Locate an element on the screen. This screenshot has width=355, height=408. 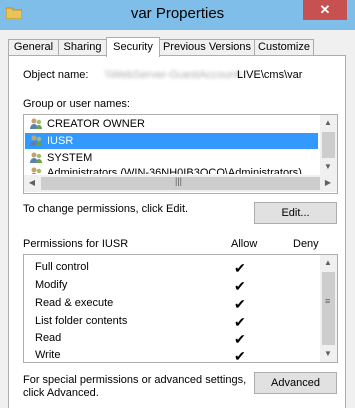
group-item-label: SYSTEM is located at coordinates (70, 158).